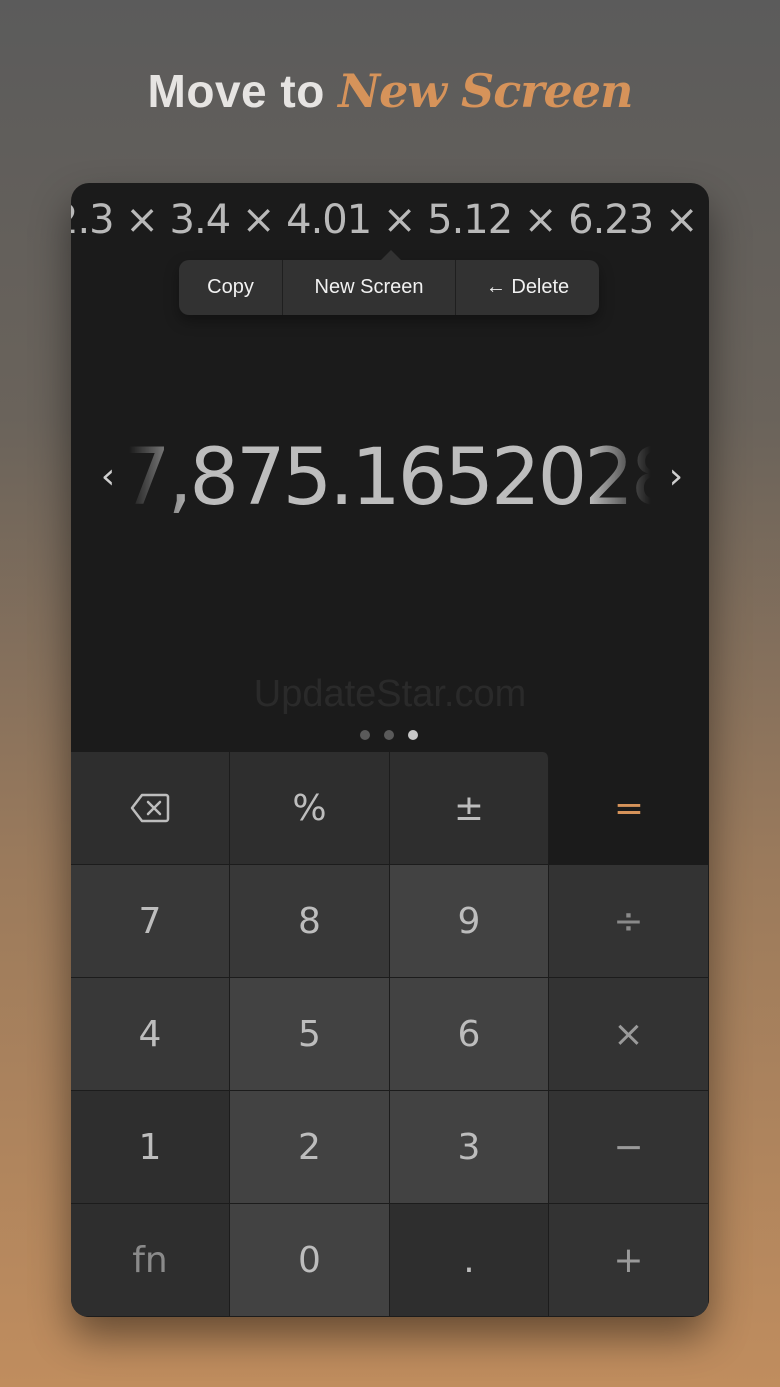  I want to click on key-5: 5, so click(310, 1034).